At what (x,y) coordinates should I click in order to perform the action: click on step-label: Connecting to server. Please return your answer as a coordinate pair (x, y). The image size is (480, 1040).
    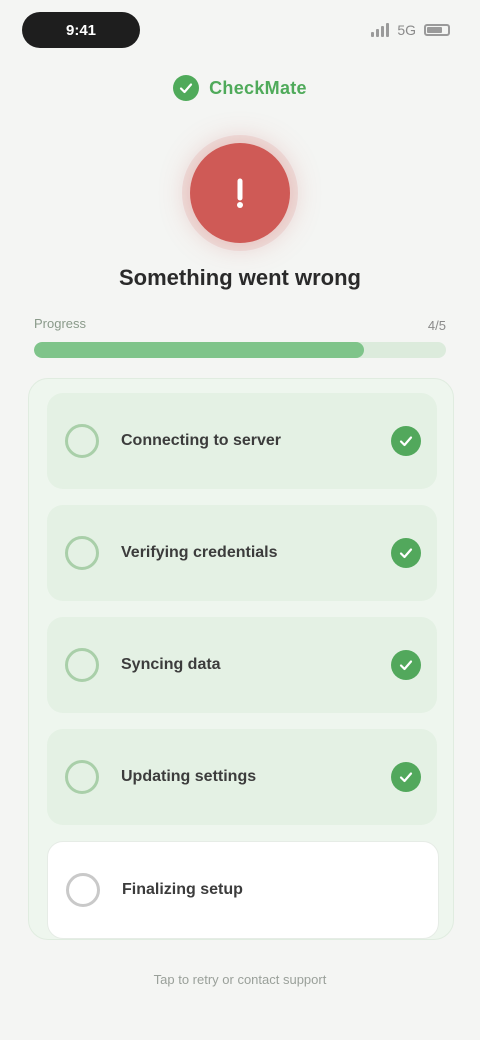
    Looking at the image, I should click on (201, 440).